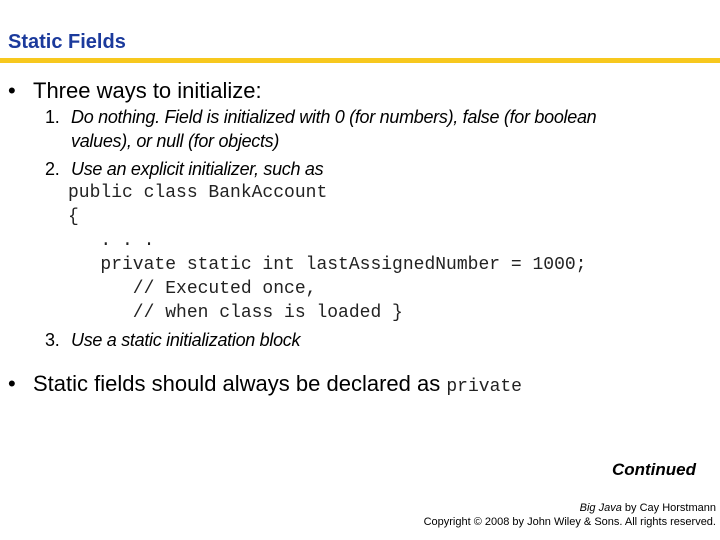 The height and width of the screenshot is (540, 720). What do you see at coordinates (600, 508) in the screenshot?
I see `book-title: Big Java` at bounding box center [600, 508].